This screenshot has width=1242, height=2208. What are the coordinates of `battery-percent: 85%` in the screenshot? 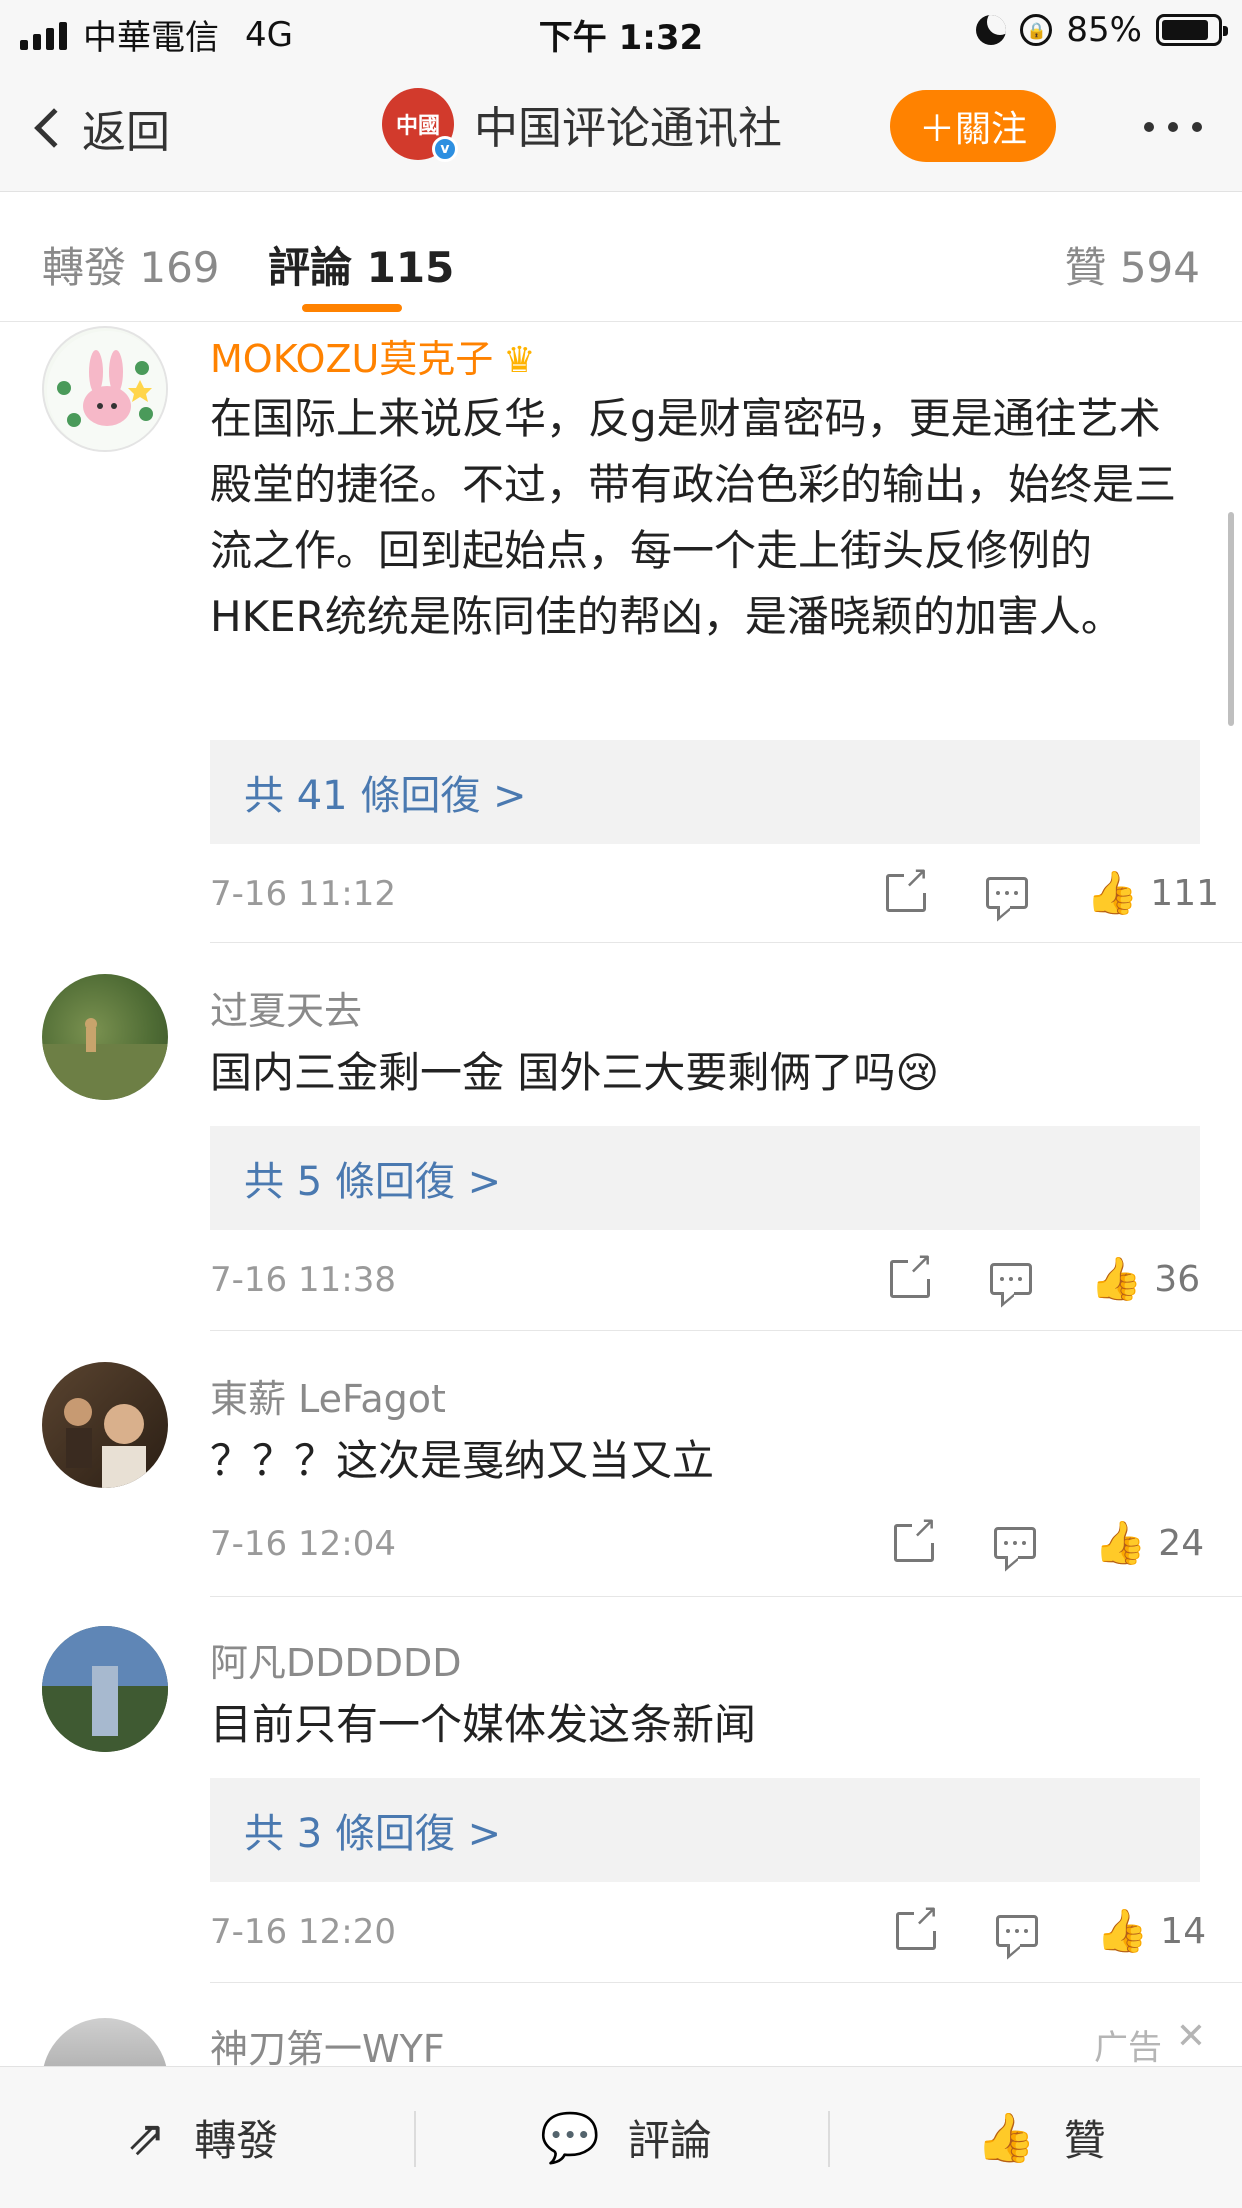 It's located at (1104, 30).